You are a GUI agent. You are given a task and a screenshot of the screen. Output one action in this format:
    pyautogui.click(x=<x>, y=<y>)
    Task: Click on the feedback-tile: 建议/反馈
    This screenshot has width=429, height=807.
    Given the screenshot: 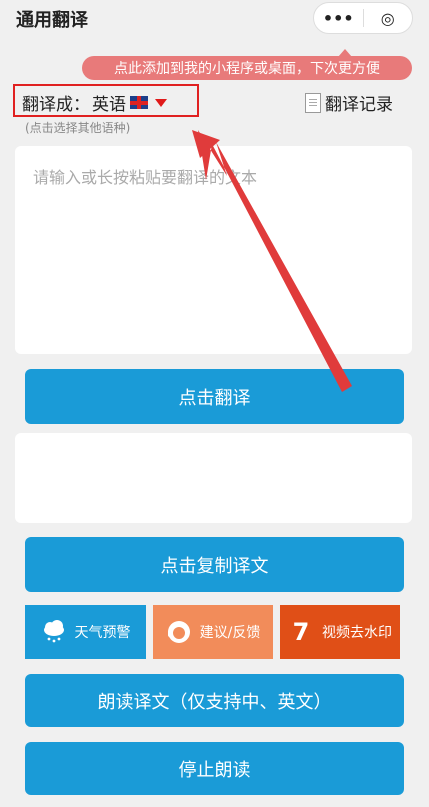 What is the action you would take?
    pyautogui.click(x=213, y=632)
    